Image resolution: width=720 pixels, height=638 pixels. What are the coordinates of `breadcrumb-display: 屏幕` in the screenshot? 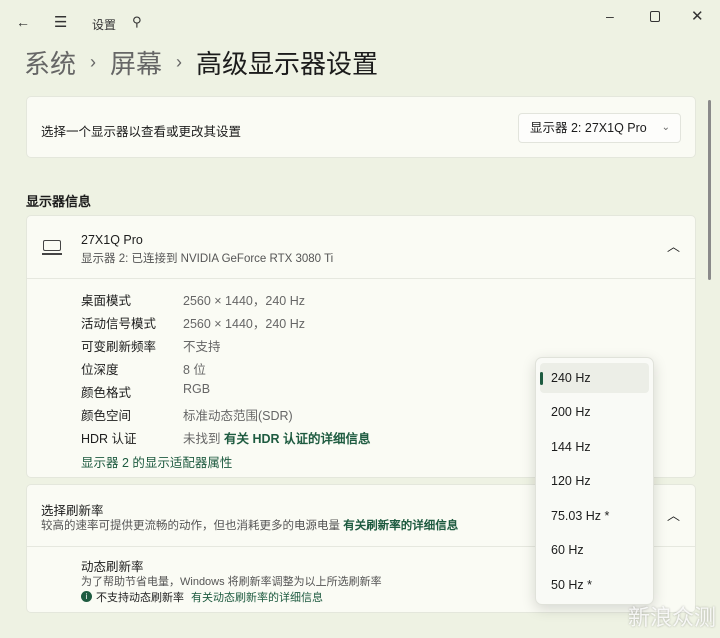 It's located at (136, 62).